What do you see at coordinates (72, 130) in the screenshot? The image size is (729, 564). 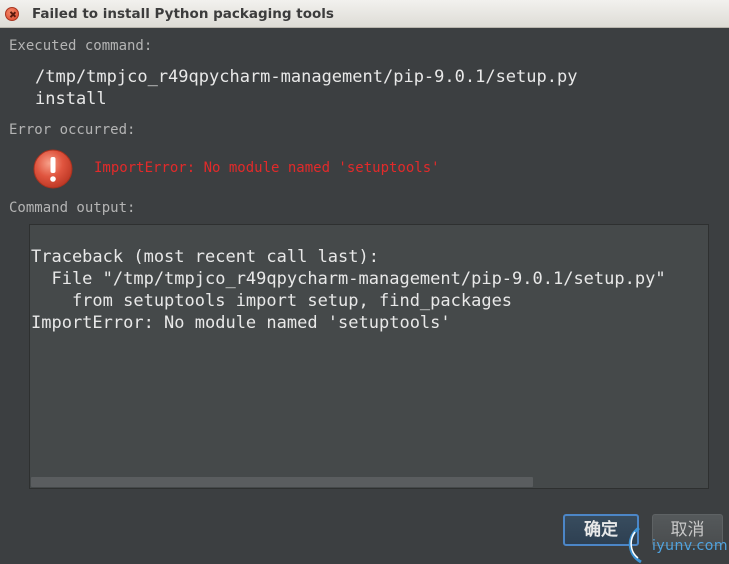 I see `error-occurred-label: Error occurred:` at bounding box center [72, 130].